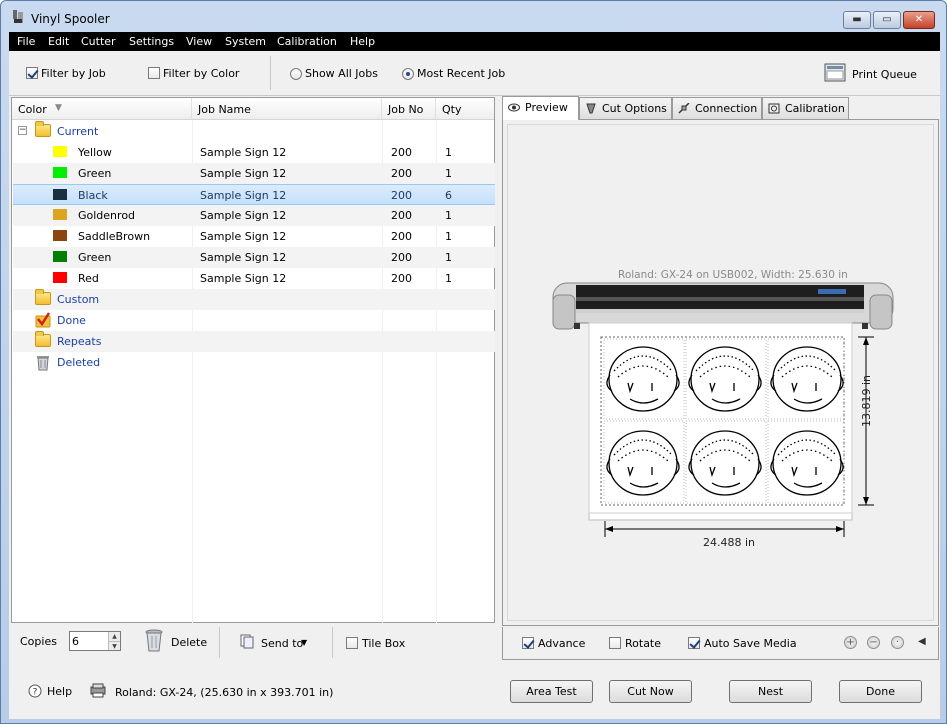 This screenshot has height=724, width=947. What do you see at coordinates (750, 643) in the screenshot?
I see `auto-save-media-label: Auto Save Media` at bounding box center [750, 643].